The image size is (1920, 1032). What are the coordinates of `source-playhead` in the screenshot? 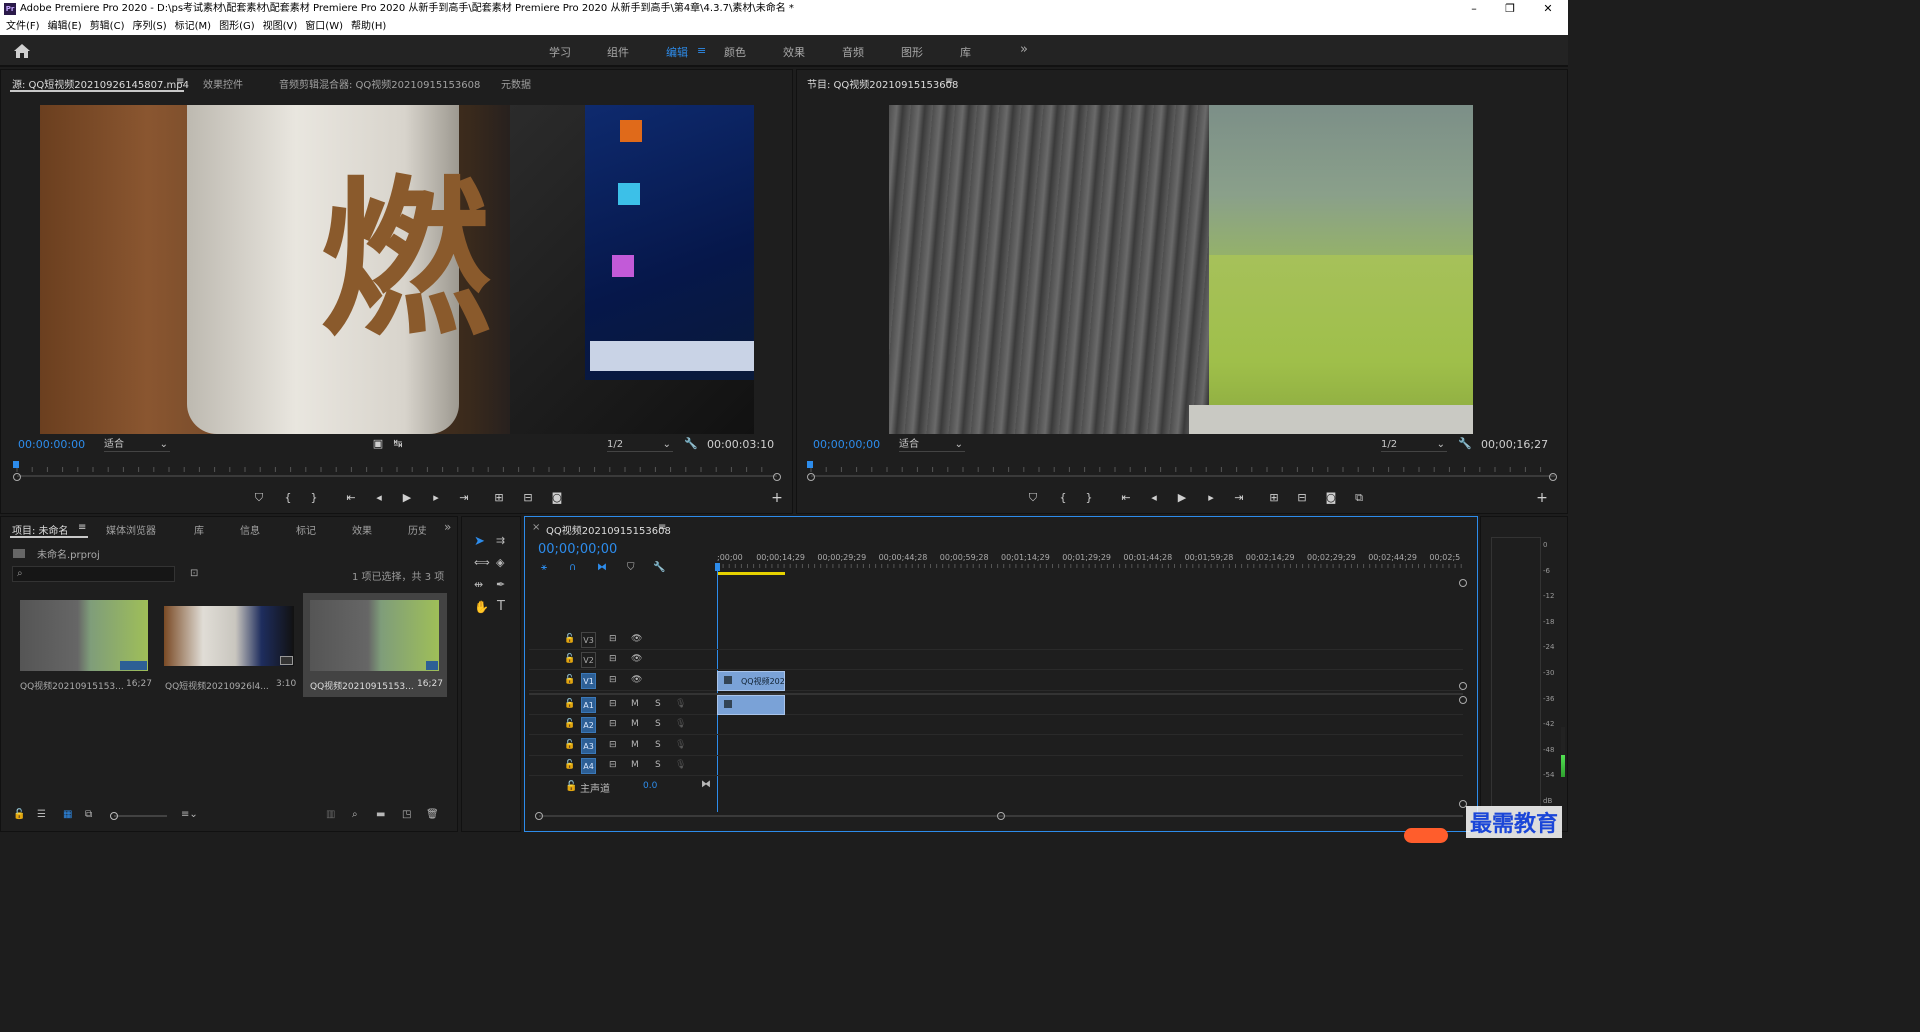 It's located at (16, 464).